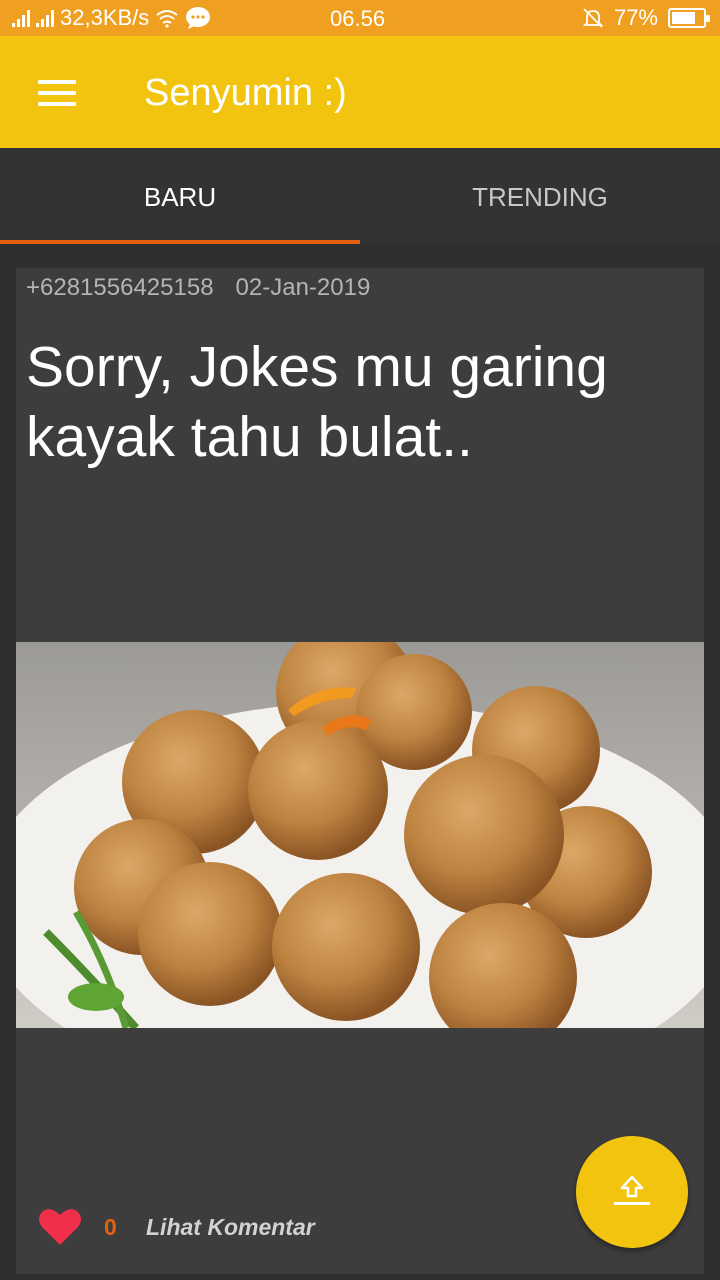 This screenshot has height=1280, width=720. What do you see at coordinates (684, 18) in the screenshot?
I see `battery-level` at bounding box center [684, 18].